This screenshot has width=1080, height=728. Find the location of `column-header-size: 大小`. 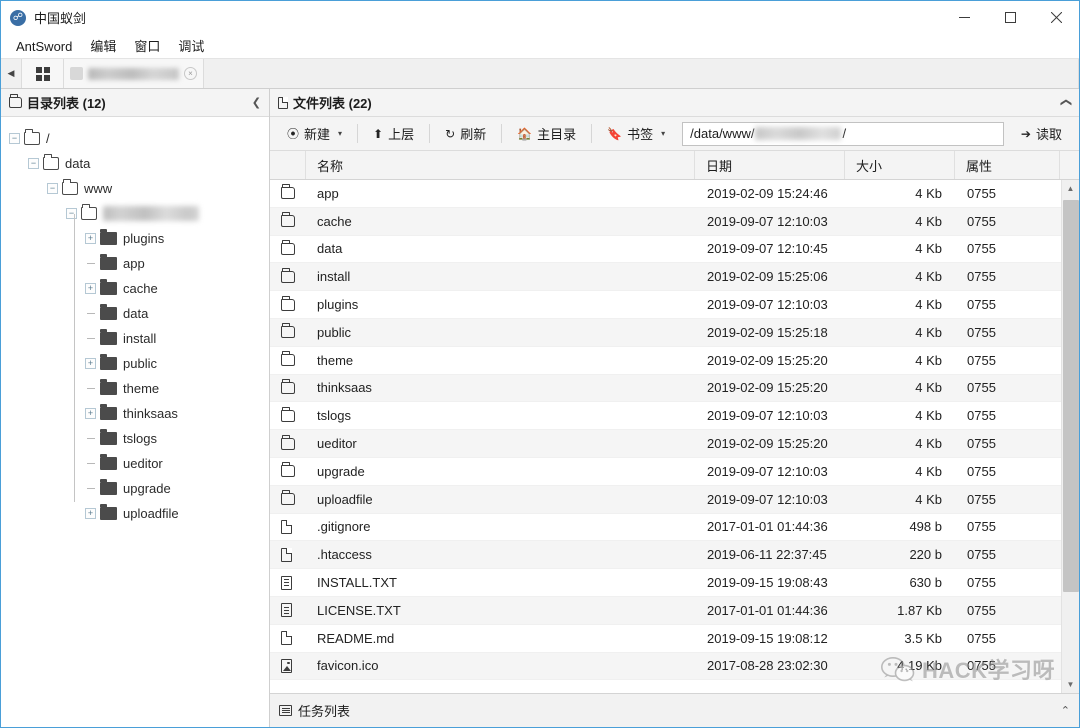

column-header-size: 大小 is located at coordinates (900, 165).